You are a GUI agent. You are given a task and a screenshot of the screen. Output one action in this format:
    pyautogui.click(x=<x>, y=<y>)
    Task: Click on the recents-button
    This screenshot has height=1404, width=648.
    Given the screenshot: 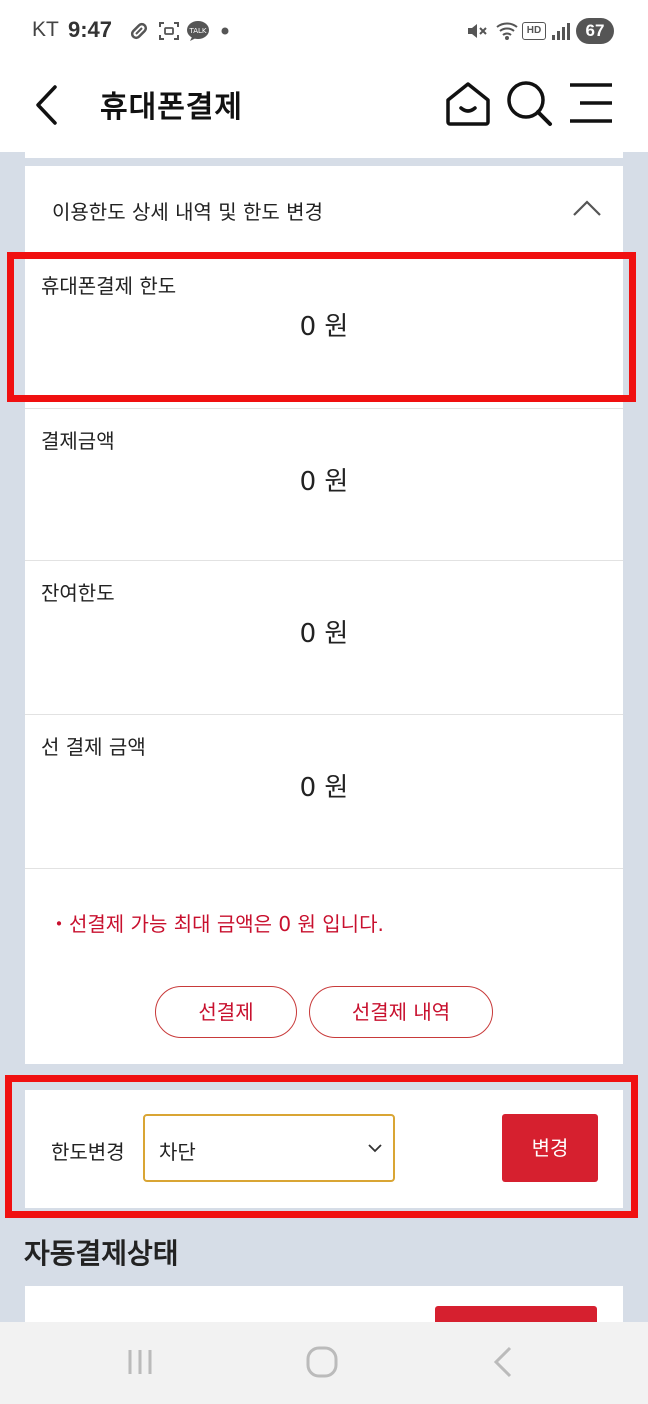 What is the action you would take?
    pyautogui.click(x=140, y=1362)
    